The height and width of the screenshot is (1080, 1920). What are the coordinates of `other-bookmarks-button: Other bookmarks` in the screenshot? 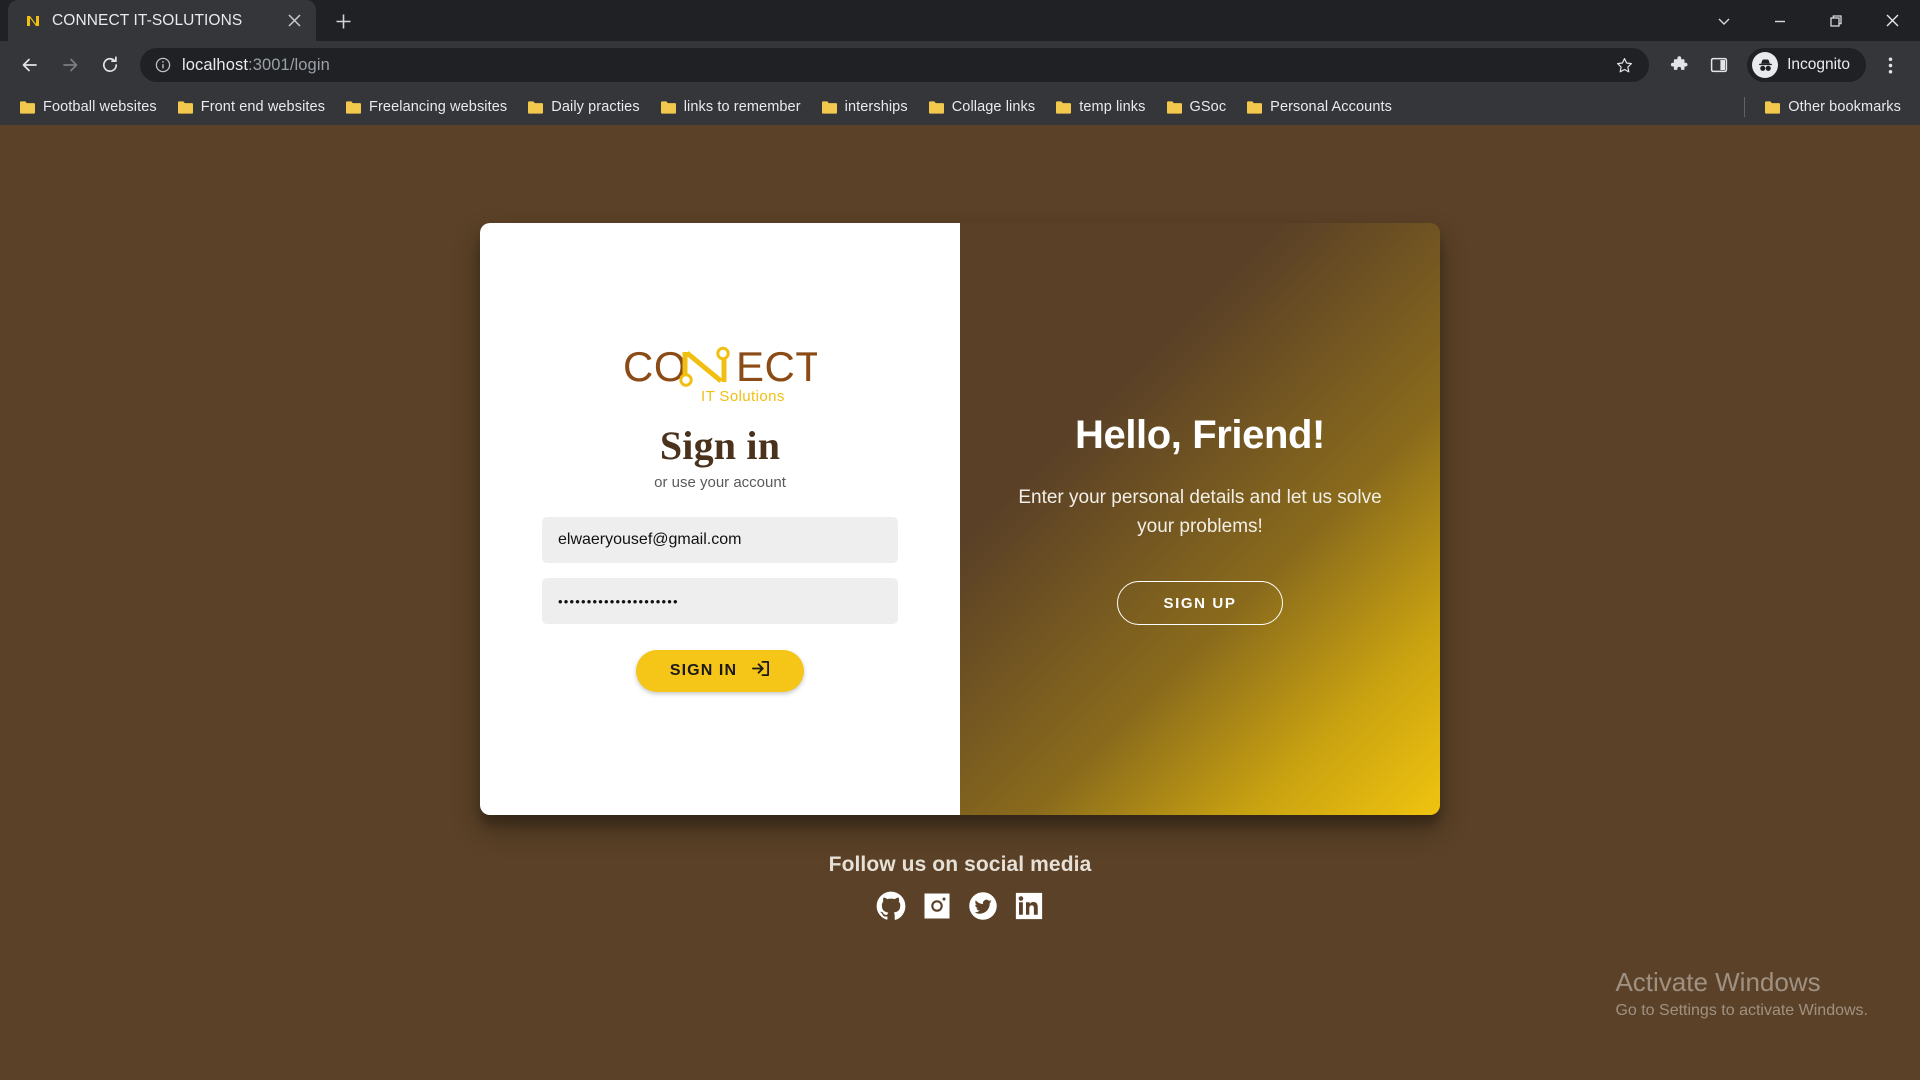 It's located at (1832, 107).